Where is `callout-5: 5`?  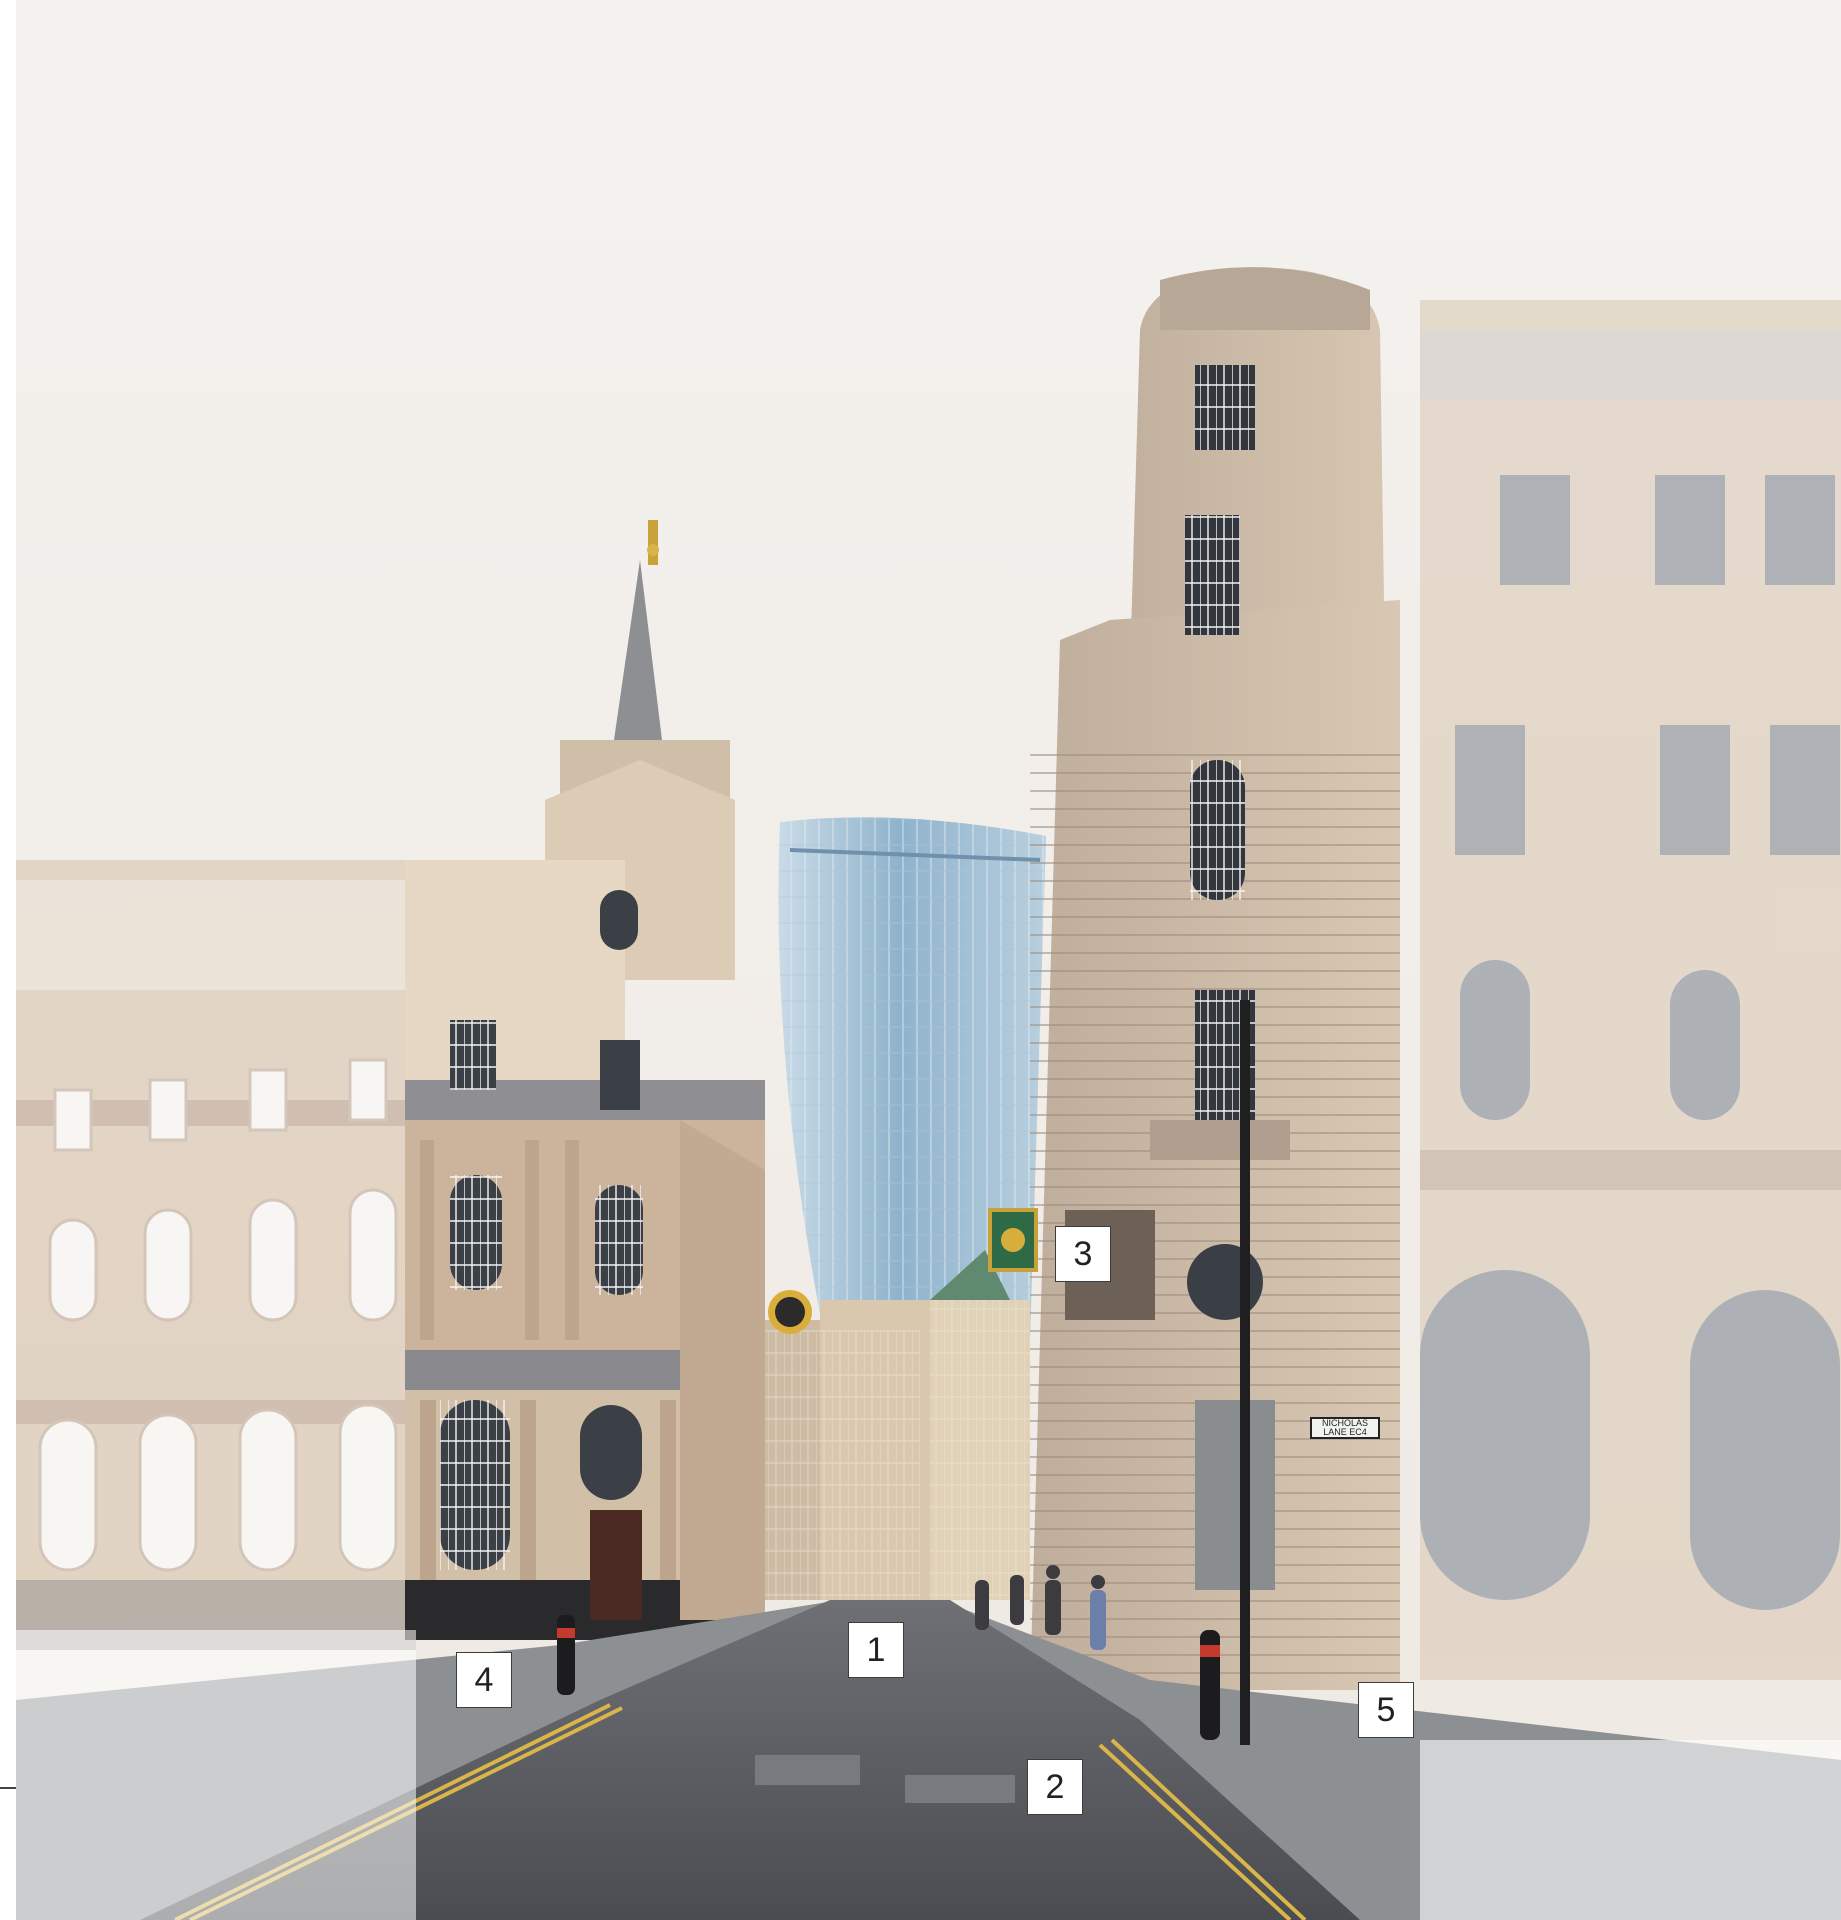 callout-5: 5 is located at coordinates (1386, 1710).